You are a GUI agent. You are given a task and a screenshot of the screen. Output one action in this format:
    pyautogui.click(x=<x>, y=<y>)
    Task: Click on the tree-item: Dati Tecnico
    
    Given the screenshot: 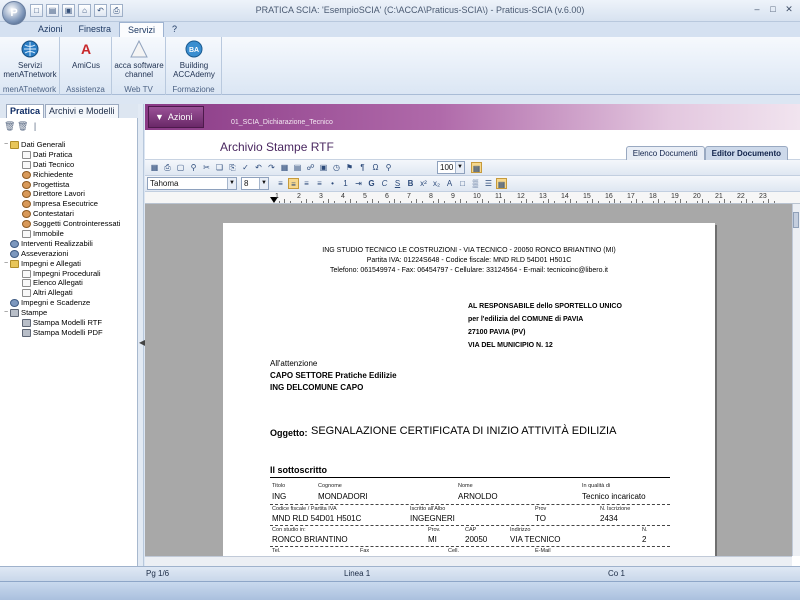 What is the action you would take?
    pyautogui.click(x=69, y=165)
    